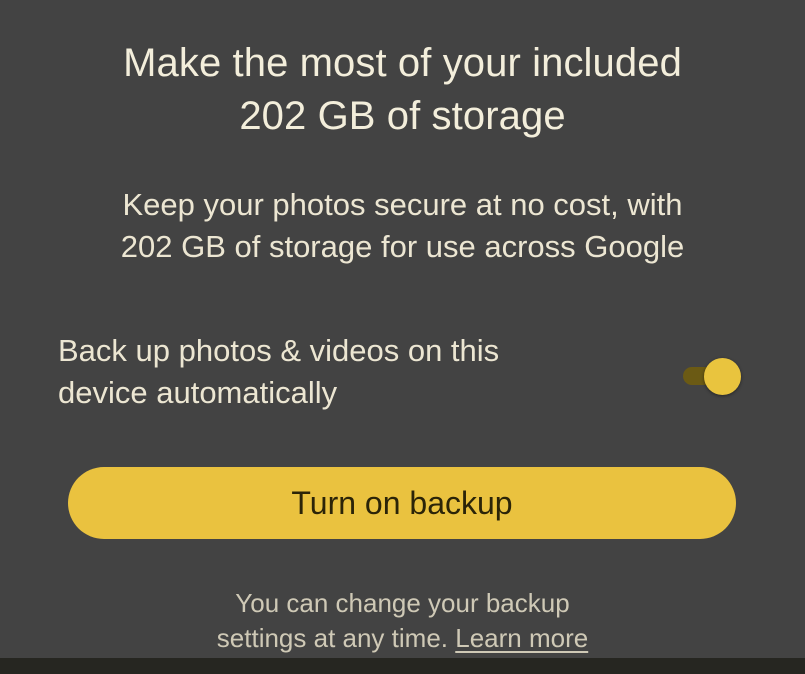  I want to click on learn-more-link: Learn more, so click(521, 638).